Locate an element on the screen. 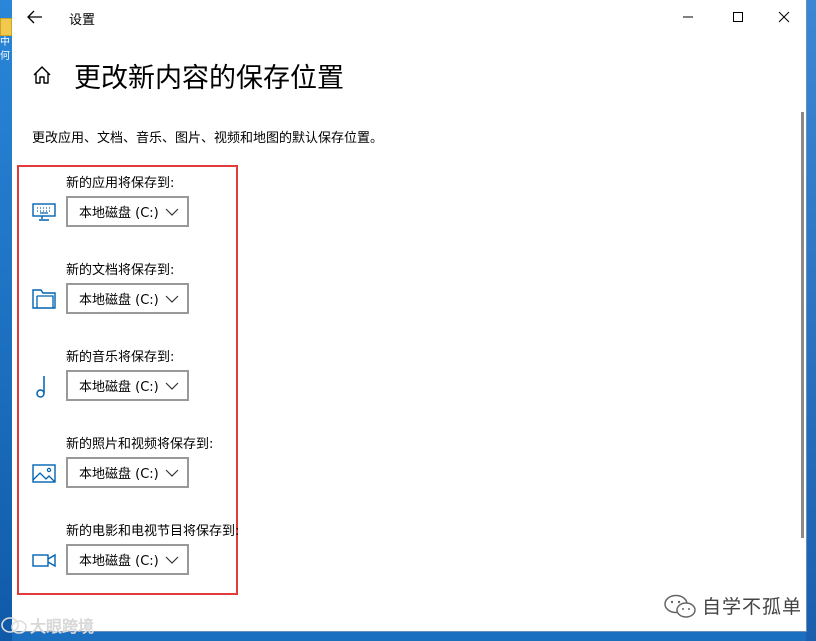  photos-drive-value: 本地磁盘 (C:) is located at coordinates (119, 474).